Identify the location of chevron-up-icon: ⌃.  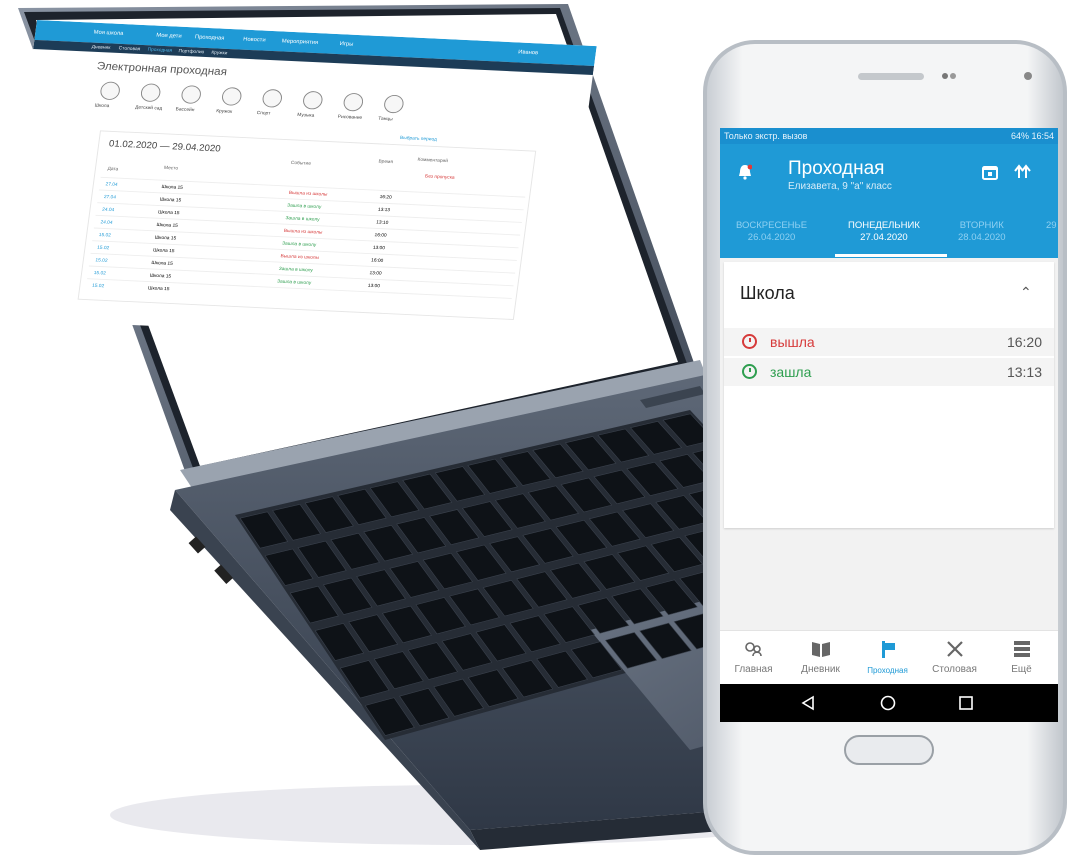
(1026, 292).